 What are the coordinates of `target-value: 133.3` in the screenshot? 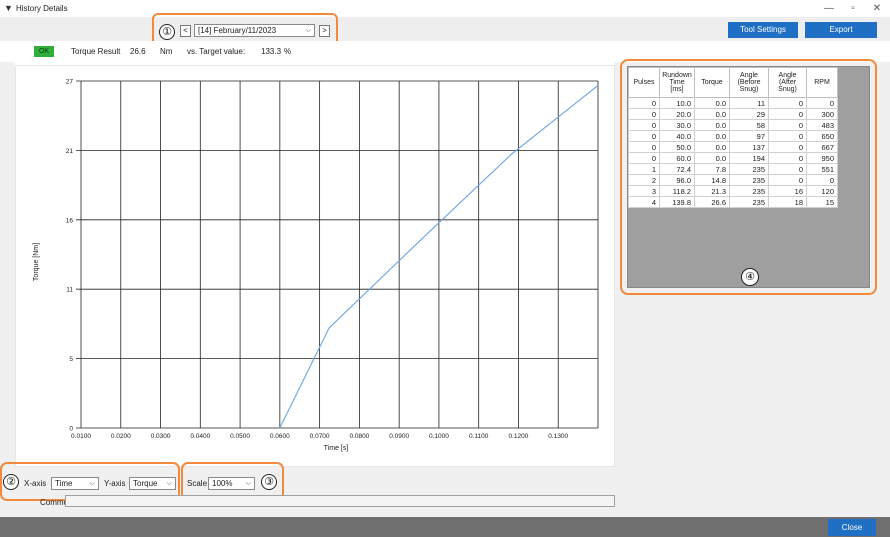 It's located at (271, 51).